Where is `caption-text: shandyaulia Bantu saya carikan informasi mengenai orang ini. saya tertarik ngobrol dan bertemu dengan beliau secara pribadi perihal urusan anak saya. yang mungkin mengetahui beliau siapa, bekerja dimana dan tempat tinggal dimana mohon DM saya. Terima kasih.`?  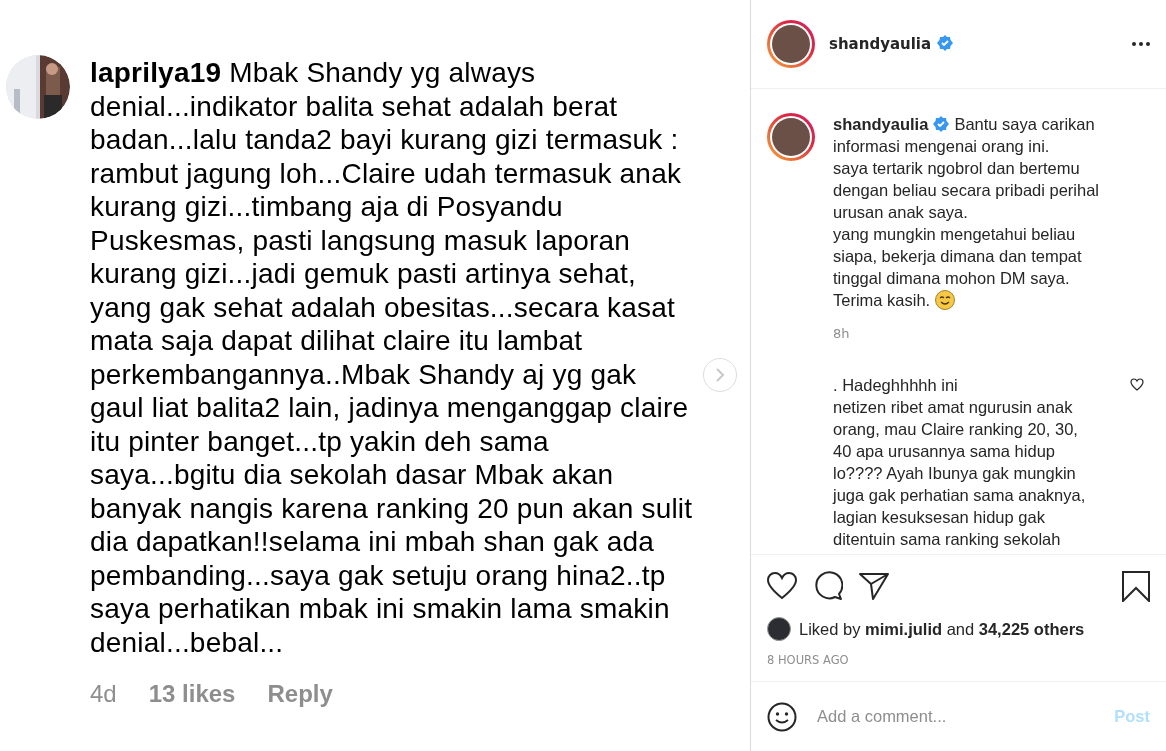
caption-text: shandyaulia Bantu saya carikan informasi mengenai orang ini. saya tertarik ngobrol dan bertemu dengan beliau secara pribadi perihal urusan anak saya. yang mungkin mengetahui beliau siapa, bekerja dimana dan tempat tinggal dimana mohon DM saya. Terima kasih. is located at coordinates (966, 212).